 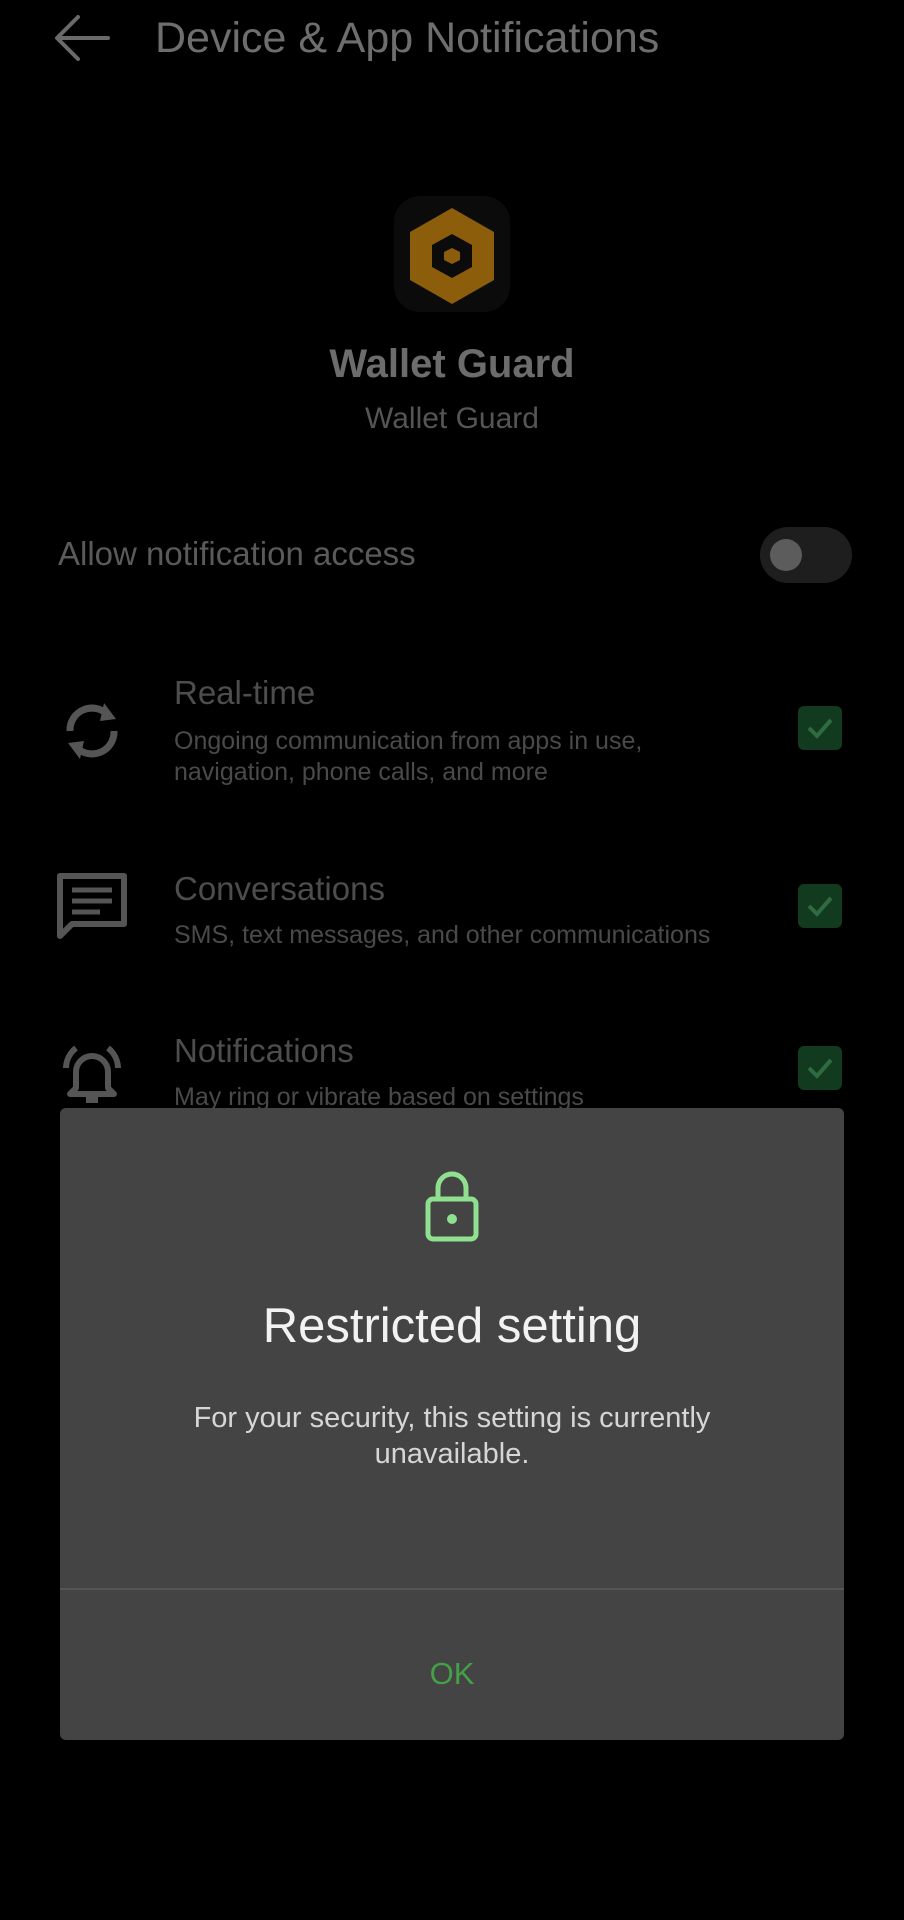 What do you see at coordinates (452, 1589) in the screenshot?
I see `dialog-divider` at bounding box center [452, 1589].